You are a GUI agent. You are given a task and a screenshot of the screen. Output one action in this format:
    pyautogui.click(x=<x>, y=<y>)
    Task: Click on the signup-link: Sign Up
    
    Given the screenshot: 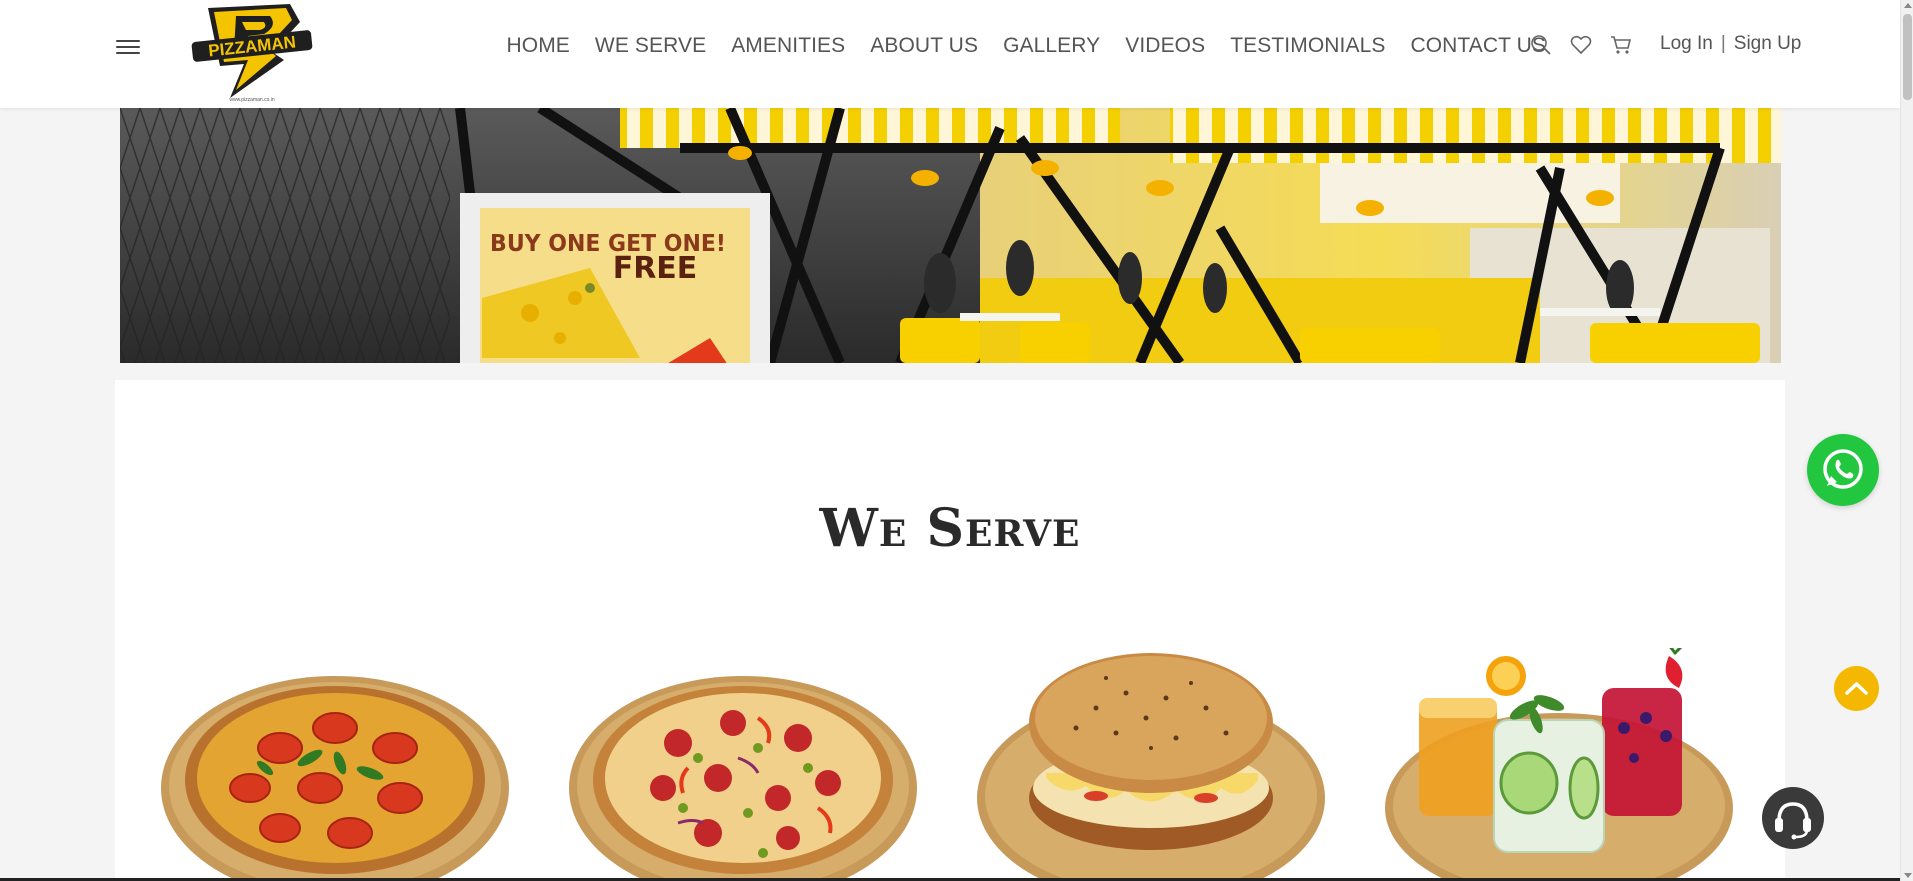 What is the action you would take?
    pyautogui.click(x=1768, y=43)
    